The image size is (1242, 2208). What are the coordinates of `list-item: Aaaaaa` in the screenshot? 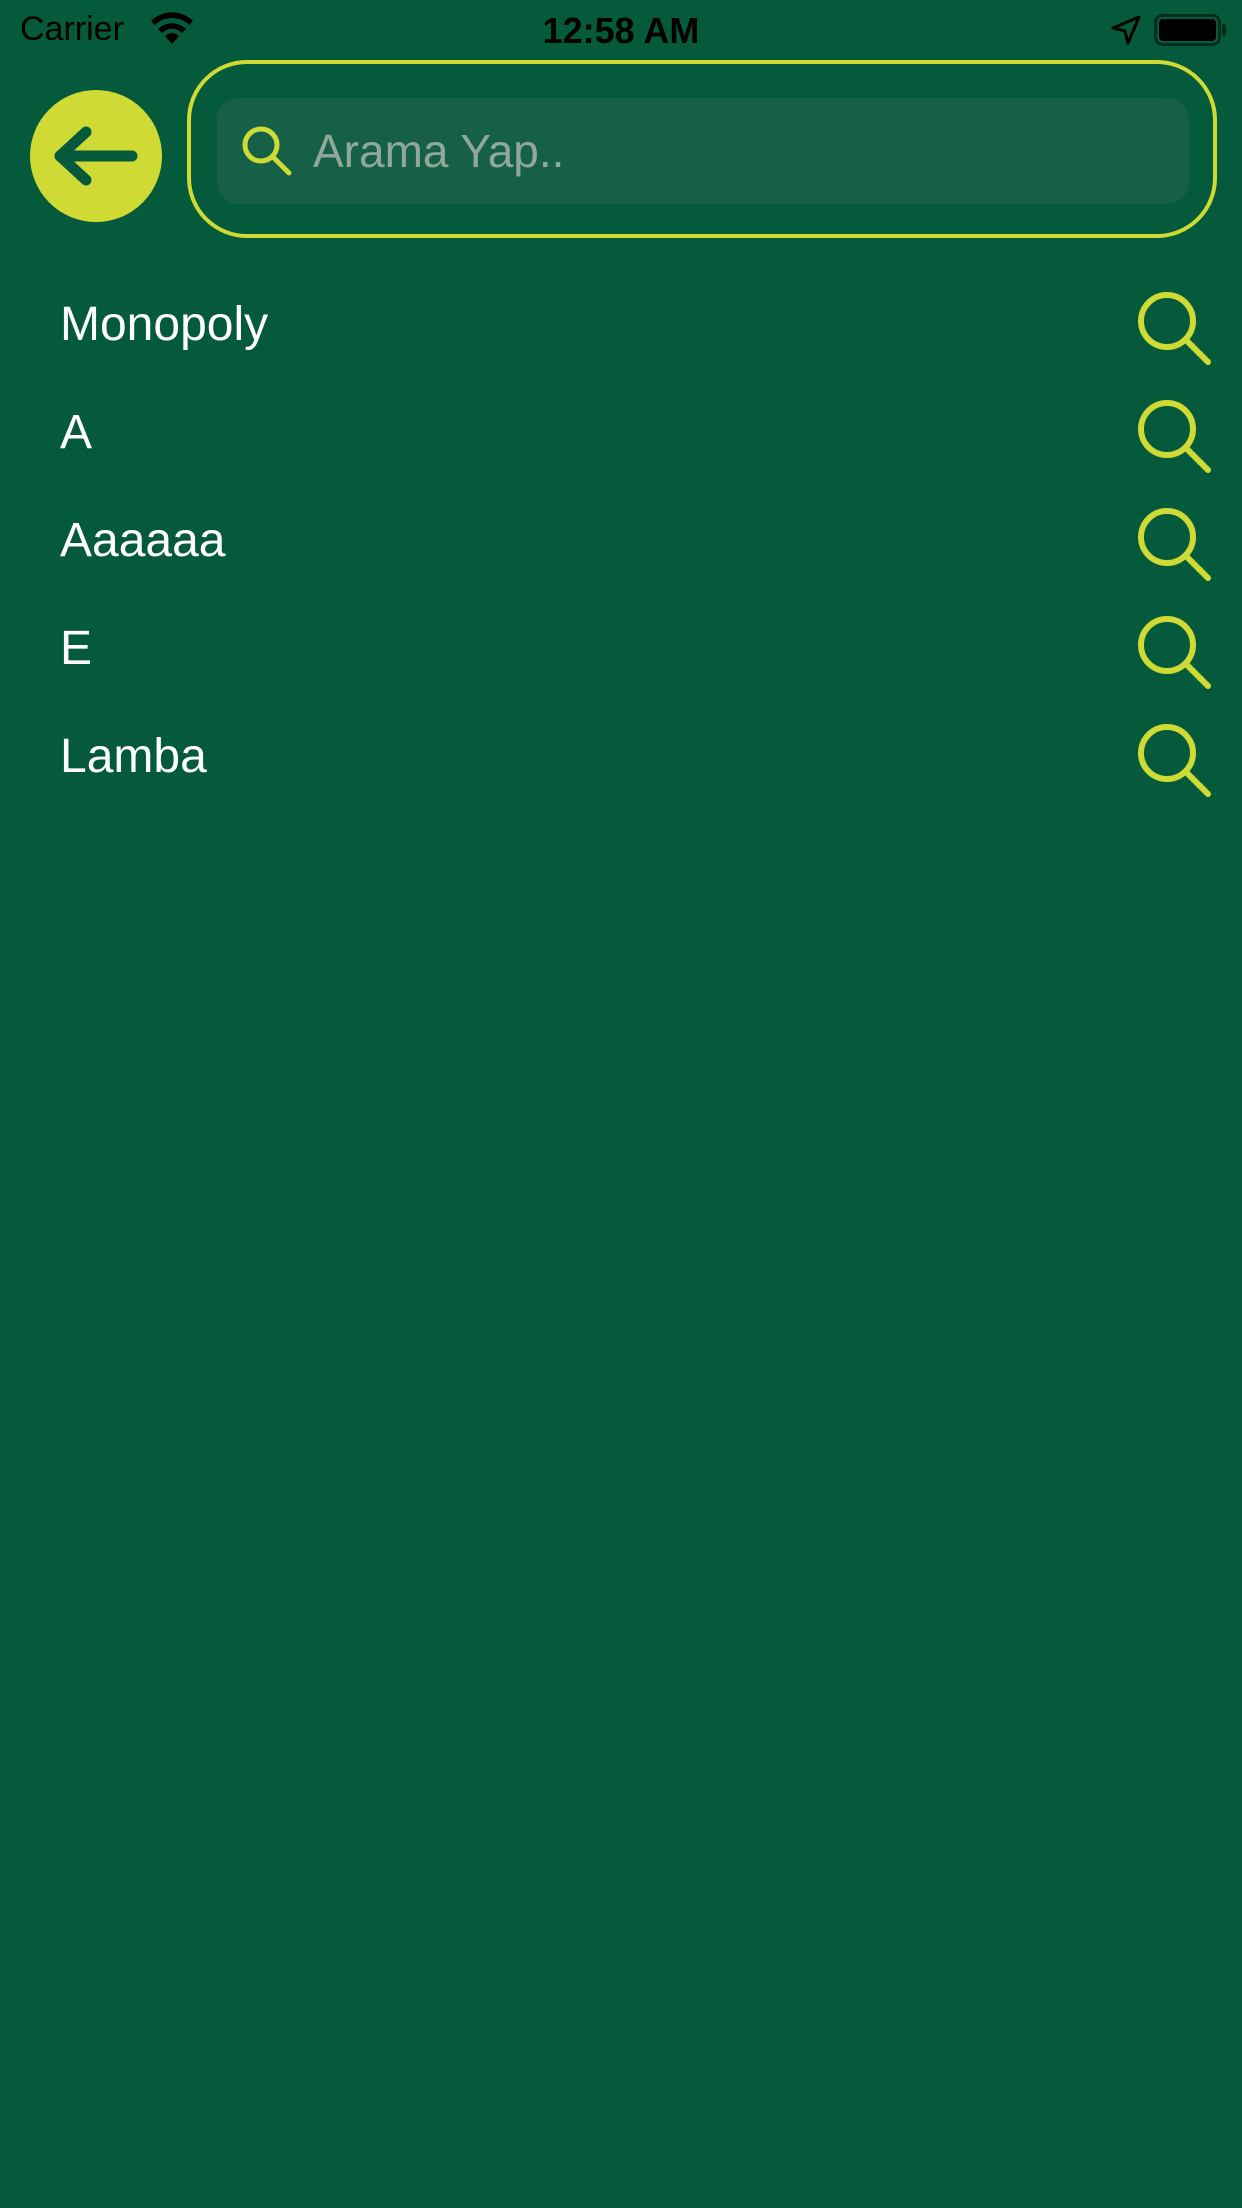 It's located at (621, 545).